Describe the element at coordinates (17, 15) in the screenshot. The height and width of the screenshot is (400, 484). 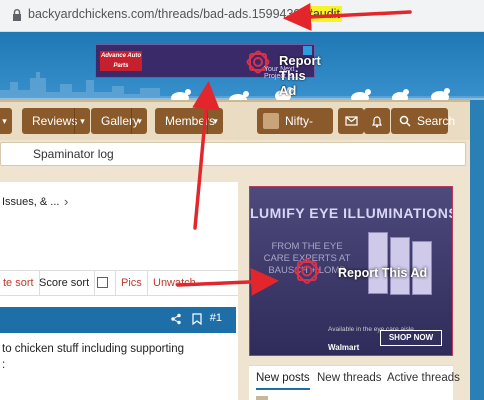
I see `lock-icon` at that location.